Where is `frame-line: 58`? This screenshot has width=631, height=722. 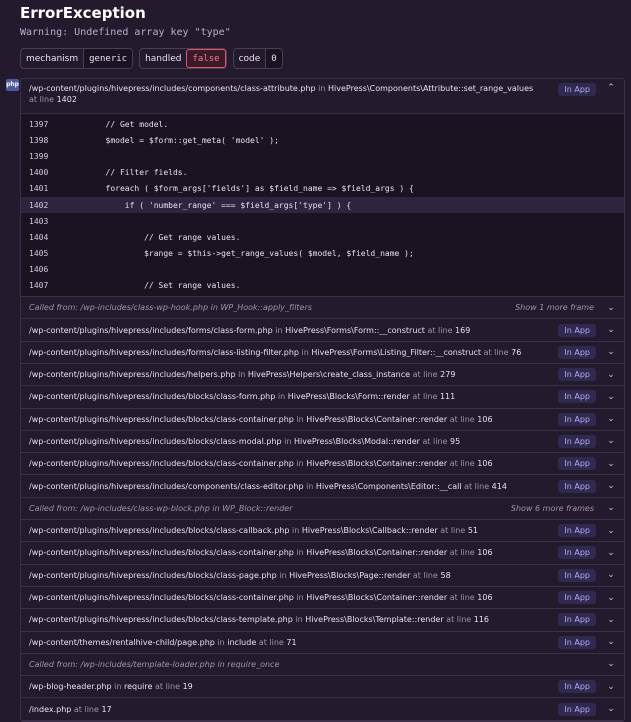
frame-line: 58 is located at coordinates (445, 575).